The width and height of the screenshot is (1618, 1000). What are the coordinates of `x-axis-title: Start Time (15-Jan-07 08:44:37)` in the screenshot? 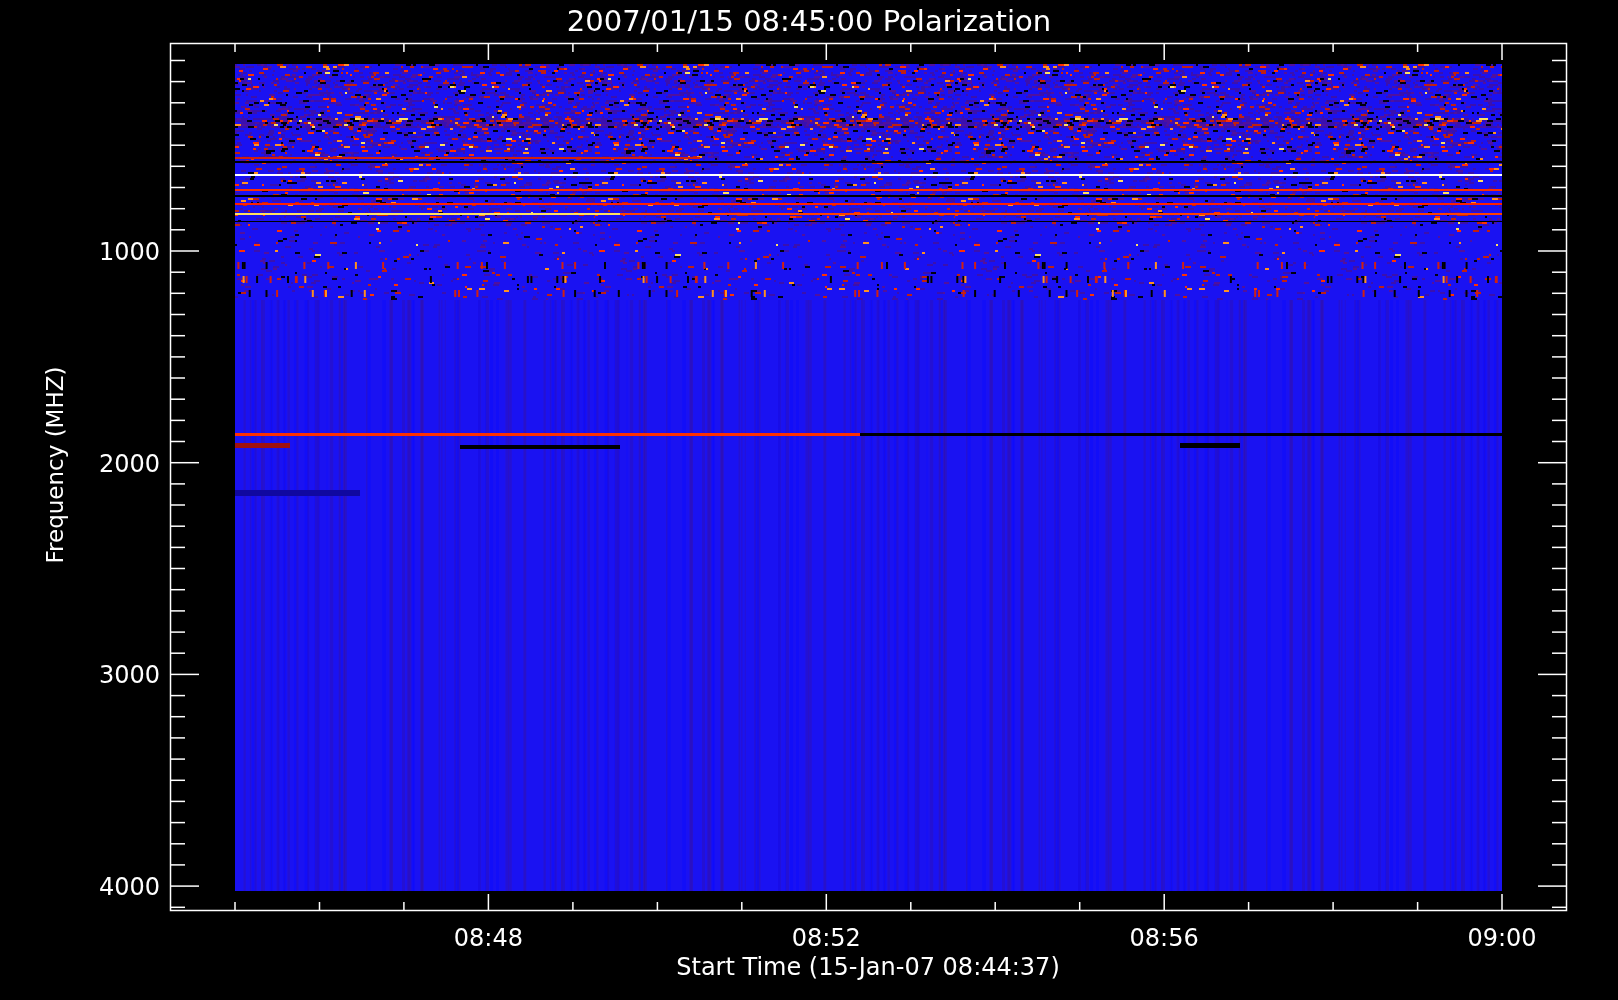 It's located at (868, 967).